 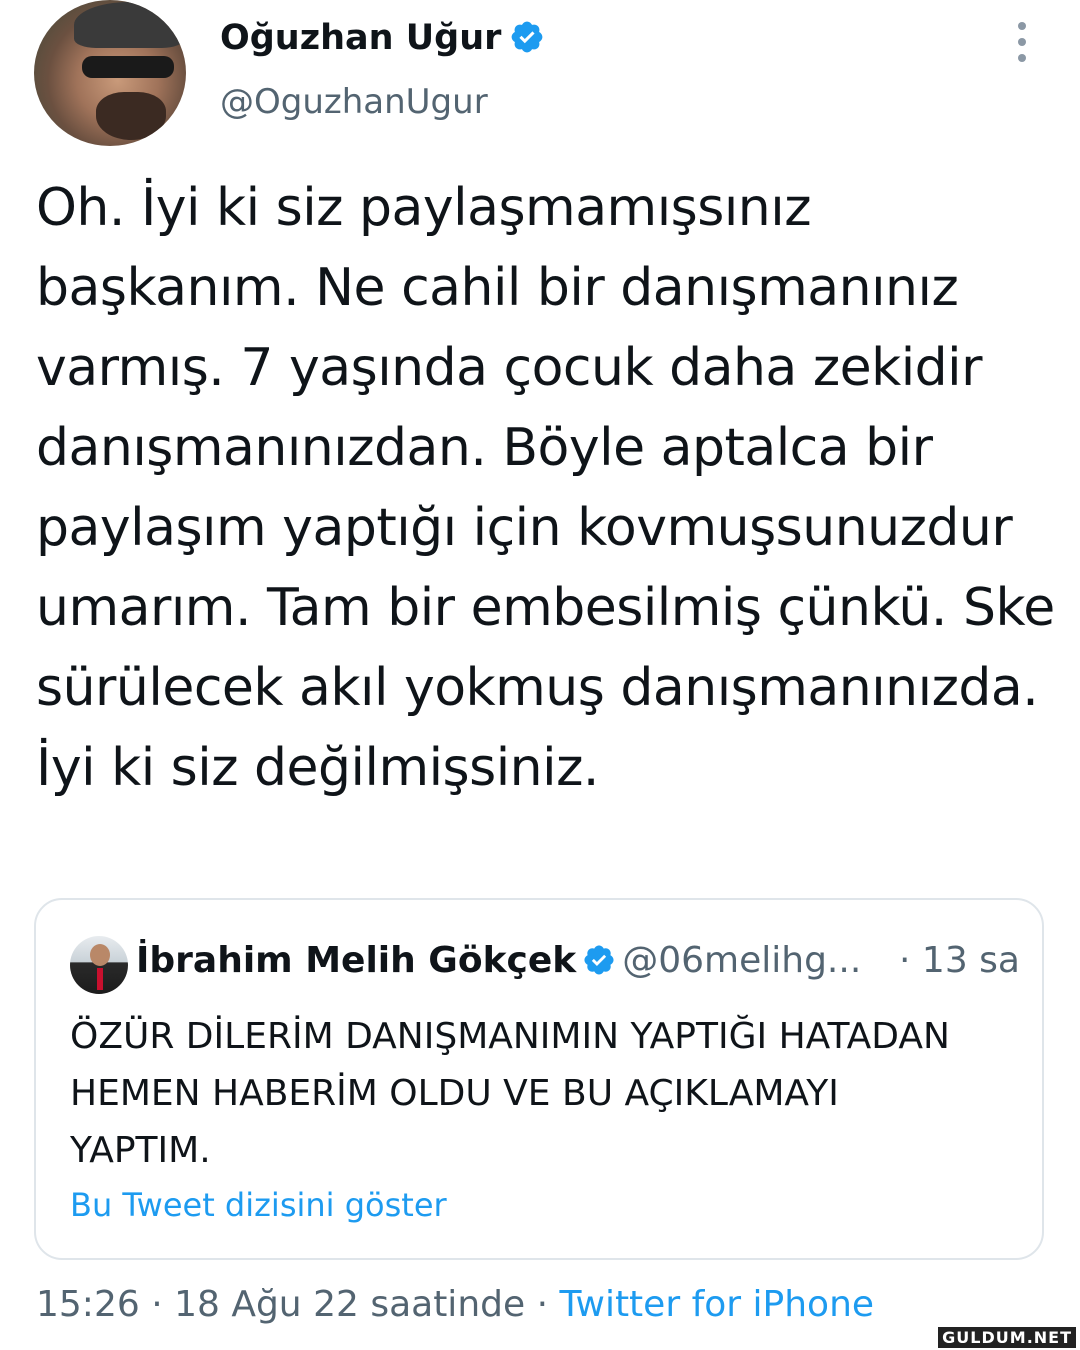 What do you see at coordinates (129, 25) in the screenshot?
I see `avatar-cap` at bounding box center [129, 25].